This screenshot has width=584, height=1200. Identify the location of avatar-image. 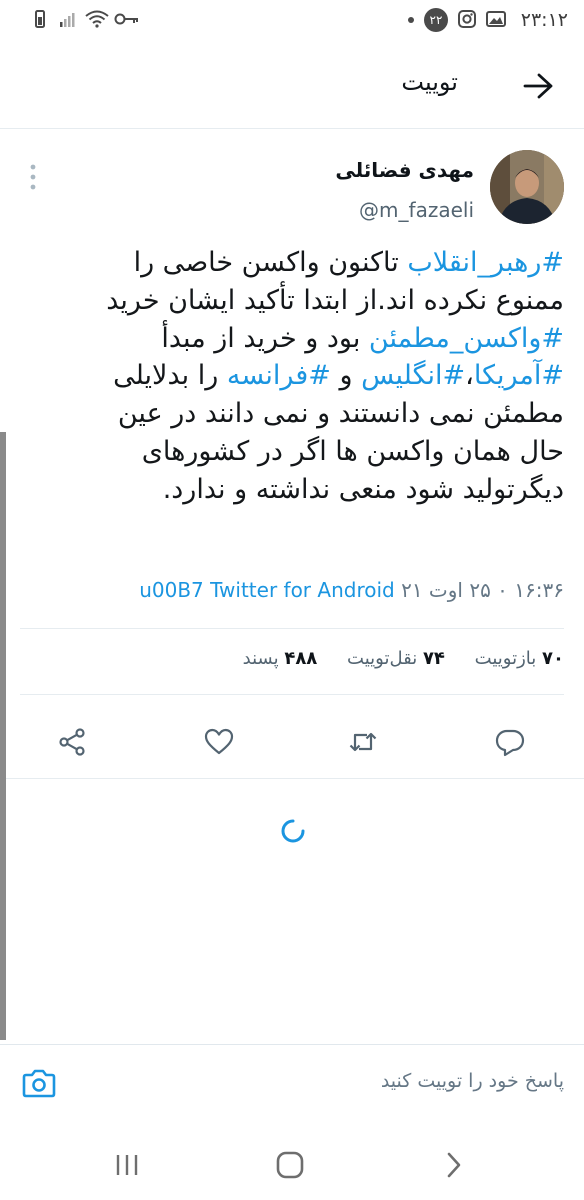
(527, 187).